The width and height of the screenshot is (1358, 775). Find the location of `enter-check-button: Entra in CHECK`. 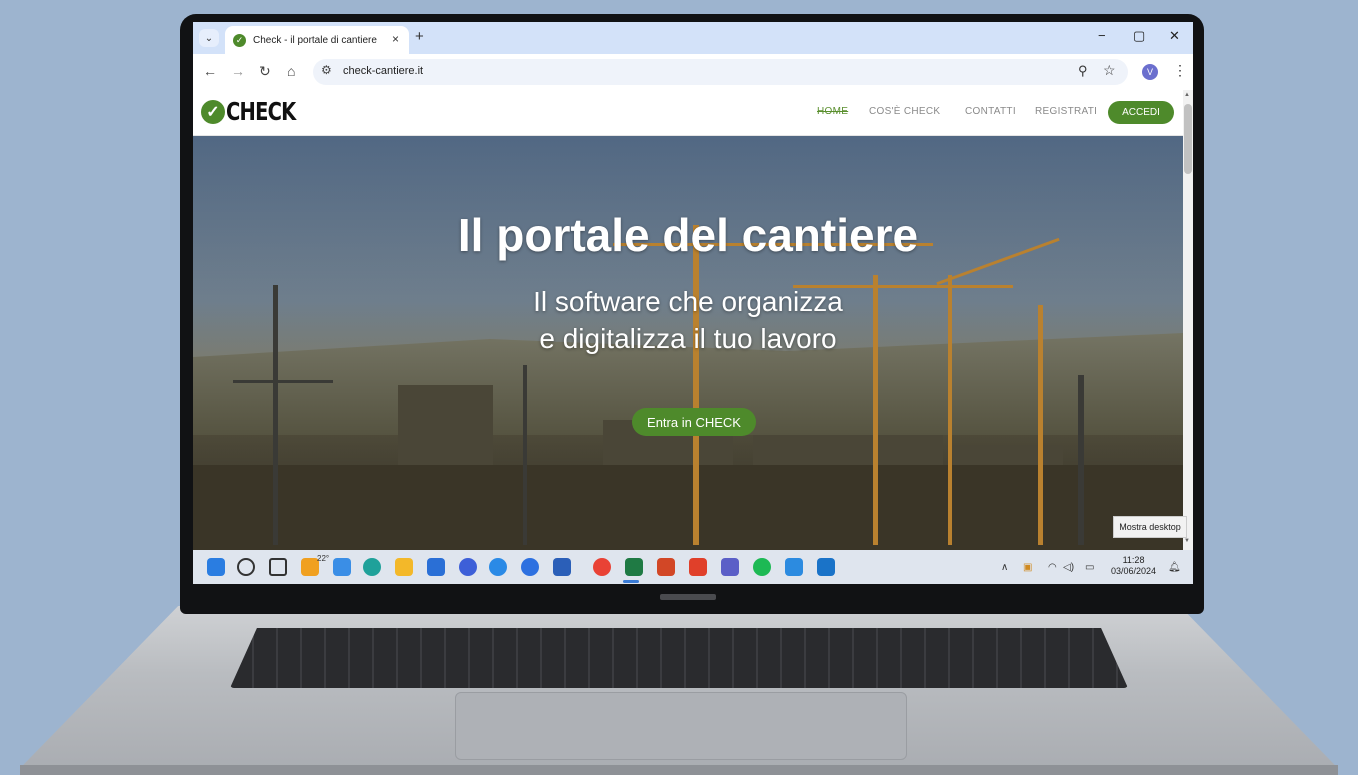

enter-check-button: Entra in CHECK is located at coordinates (694, 422).